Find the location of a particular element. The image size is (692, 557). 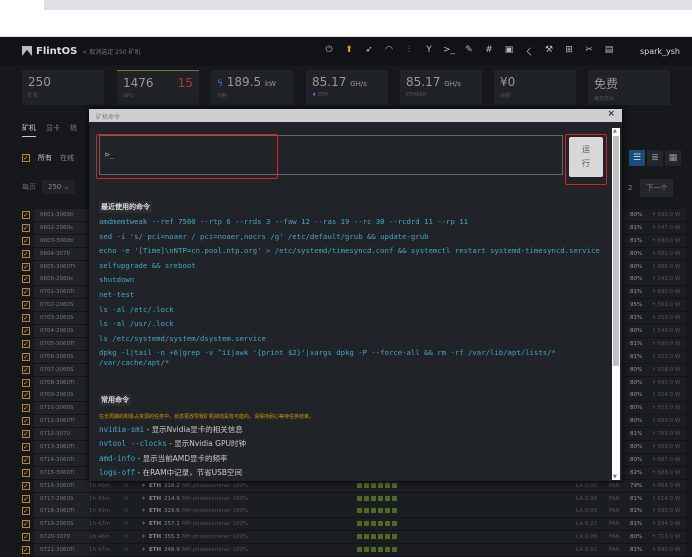

rig-name: 0704-2060S is located at coordinates (61, 331).